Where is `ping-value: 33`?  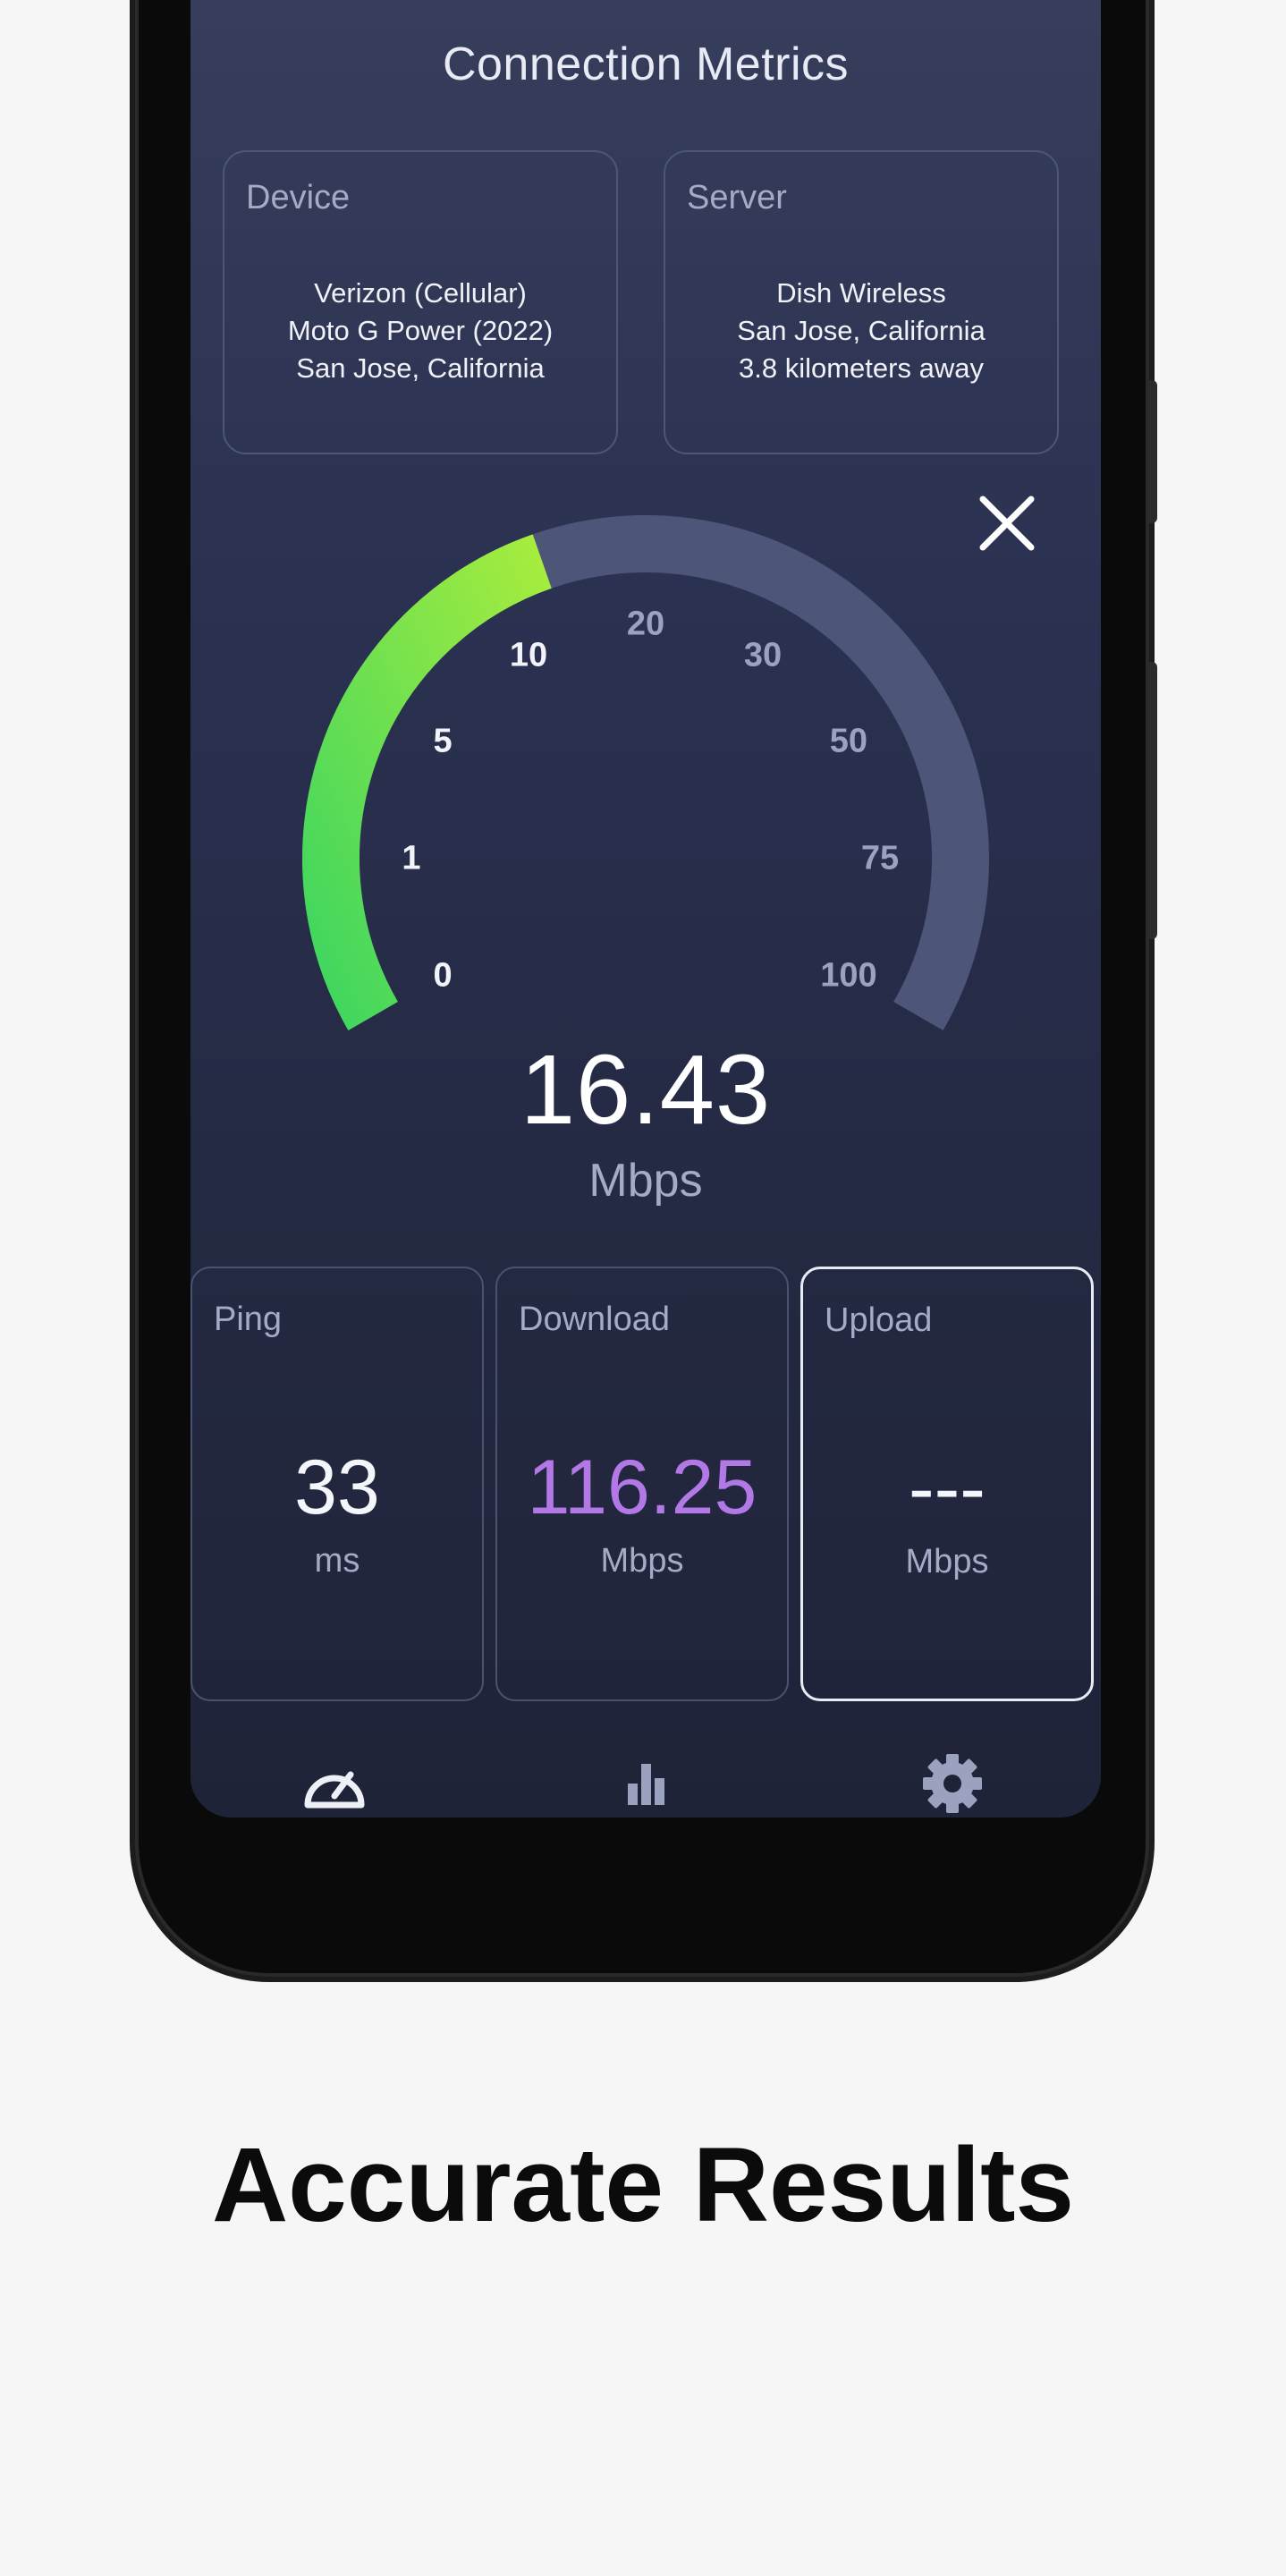 ping-value: 33 is located at coordinates (337, 1487).